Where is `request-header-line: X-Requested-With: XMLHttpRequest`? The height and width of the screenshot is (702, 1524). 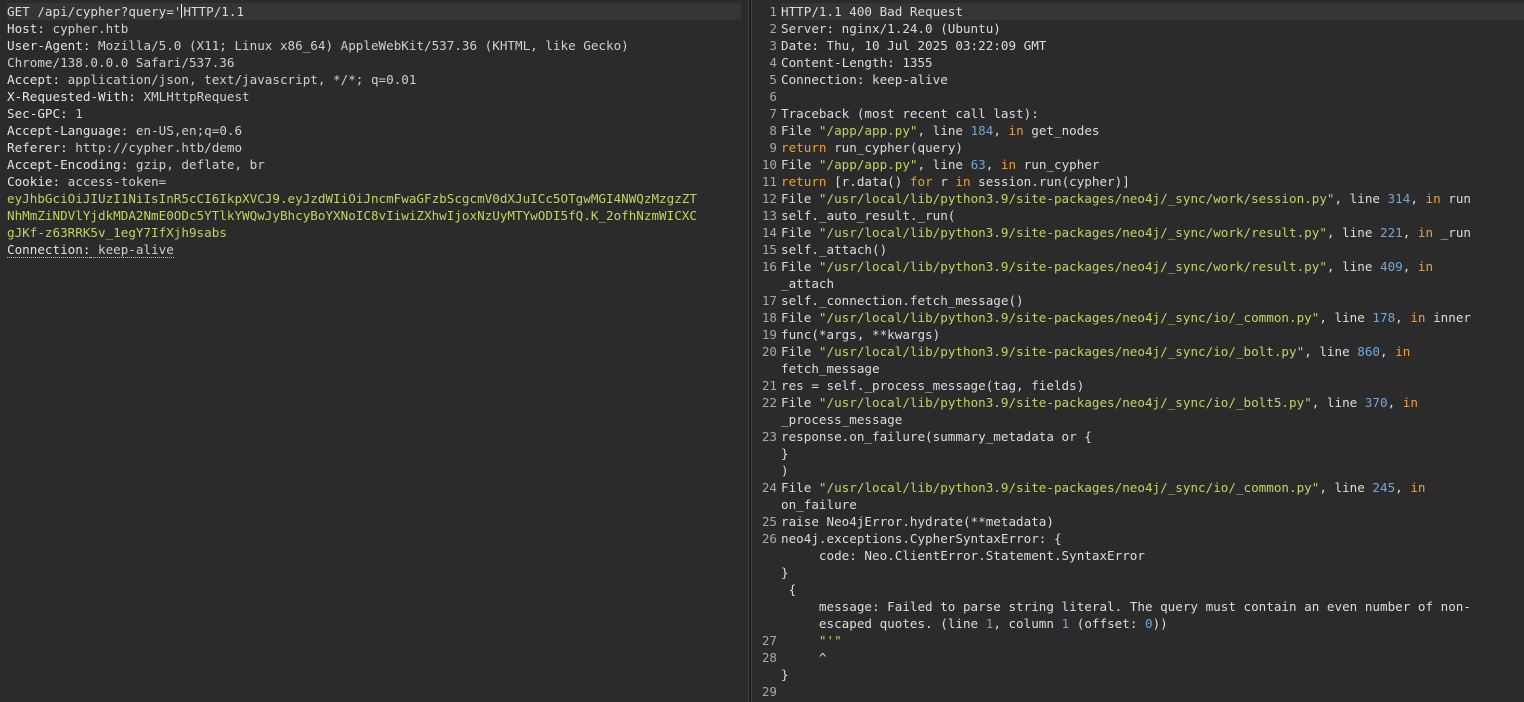 request-header-line: X-Requested-With: XMLHttpRequest is located at coordinates (374, 96).